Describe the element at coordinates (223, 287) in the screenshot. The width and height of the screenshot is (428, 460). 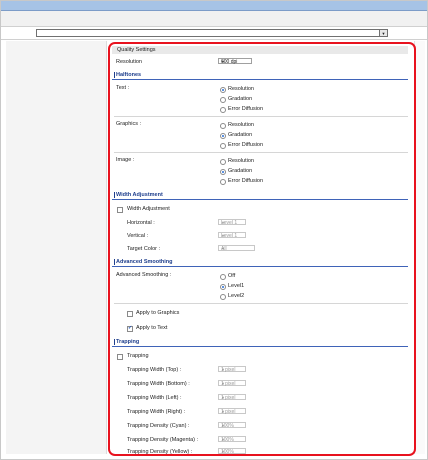
I see `smoothing-level1-radio` at that location.